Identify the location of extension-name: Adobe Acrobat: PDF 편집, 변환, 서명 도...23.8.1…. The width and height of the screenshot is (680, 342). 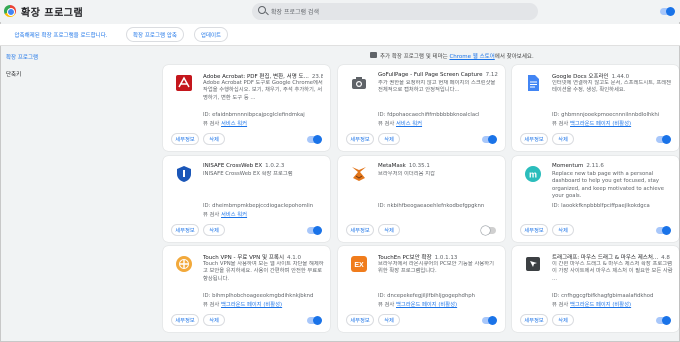
(263, 76).